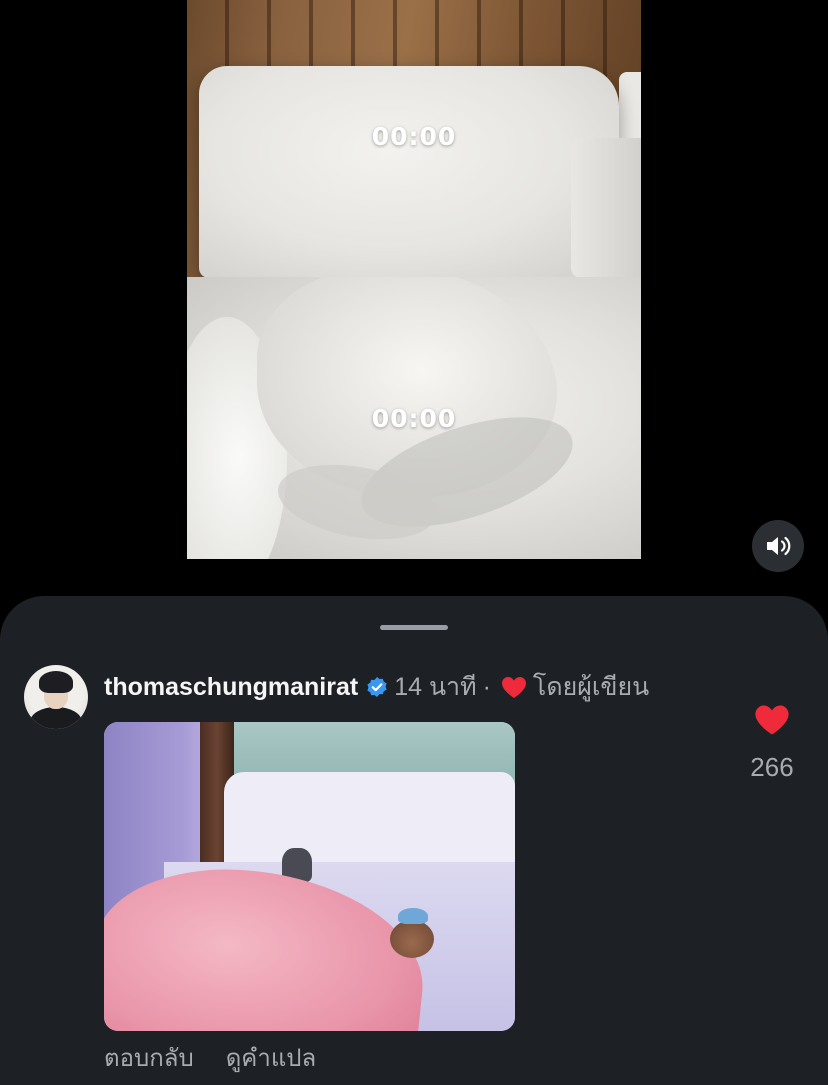 Image resolution: width=828 pixels, height=1085 pixels. Describe the element at coordinates (414, 136) in the screenshot. I see `video-timer-top: 00:00` at that location.